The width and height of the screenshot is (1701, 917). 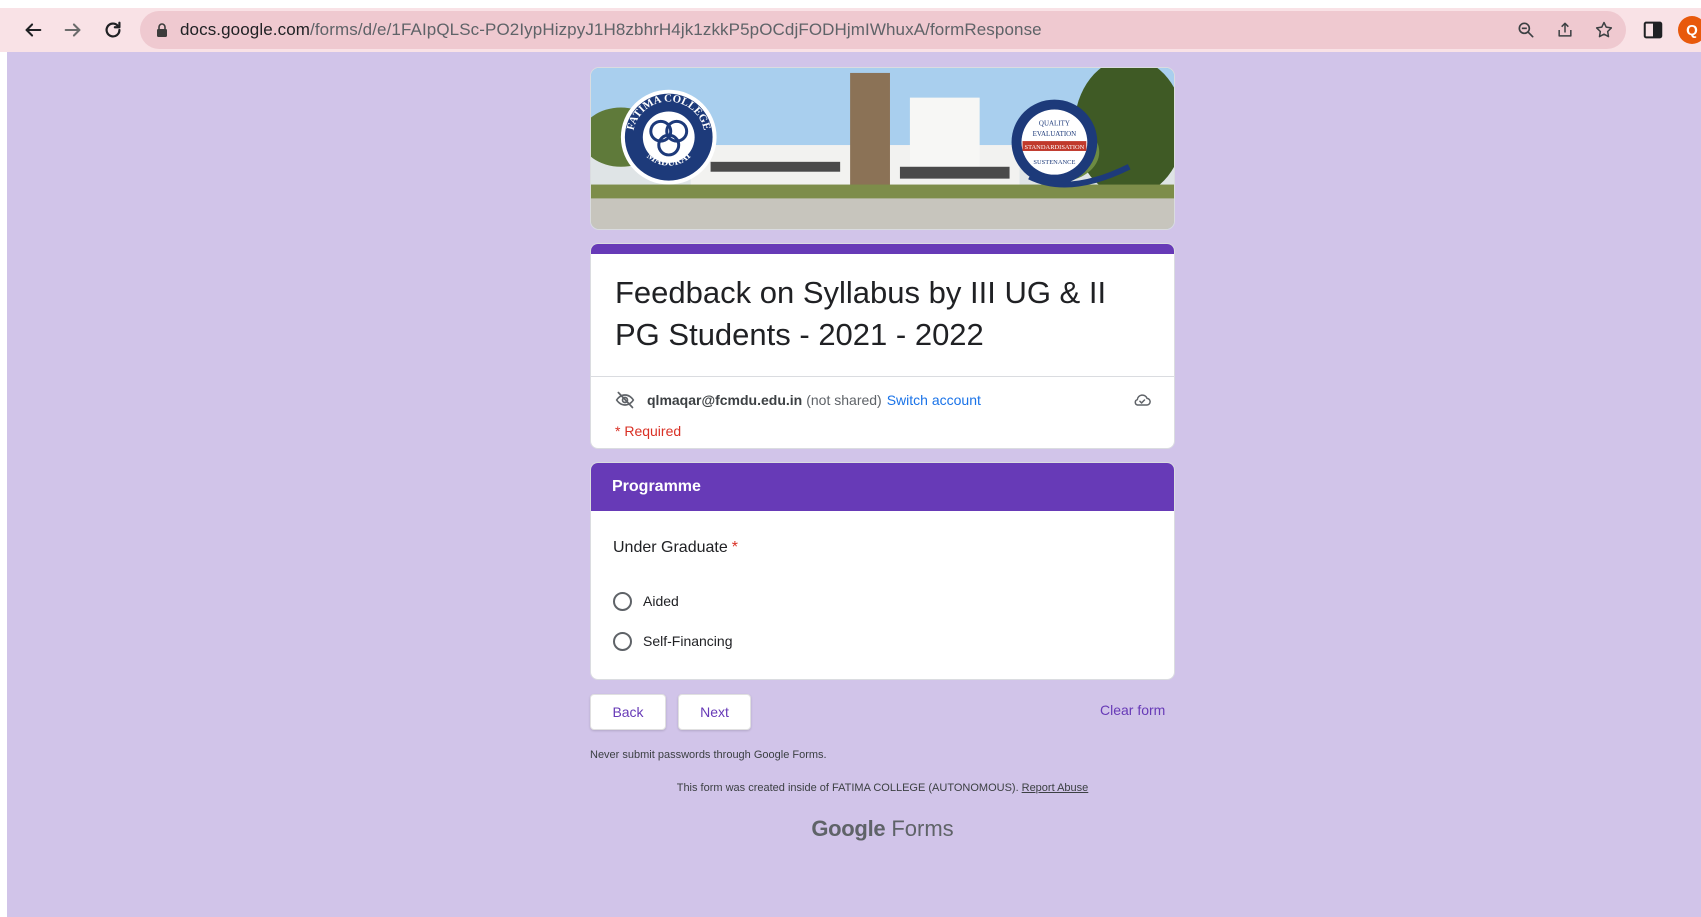 I want to click on seal-line-2: EVALUATION, so click(x=1055, y=134).